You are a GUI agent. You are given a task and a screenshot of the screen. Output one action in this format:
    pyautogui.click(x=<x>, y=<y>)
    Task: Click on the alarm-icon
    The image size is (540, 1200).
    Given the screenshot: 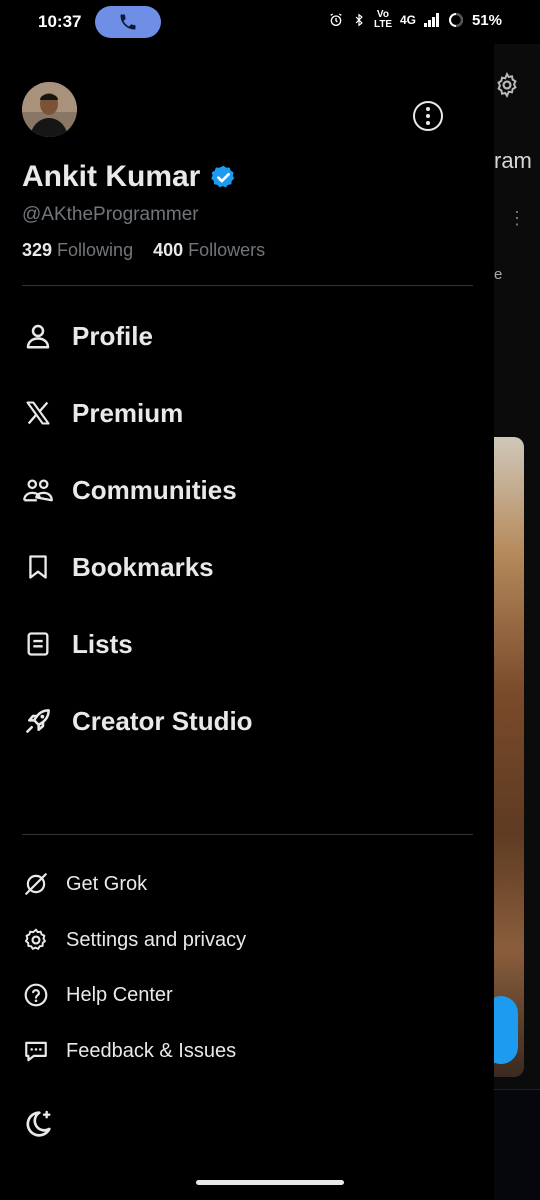 What is the action you would take?
    pyautogui.click(x=336, y=19)
    